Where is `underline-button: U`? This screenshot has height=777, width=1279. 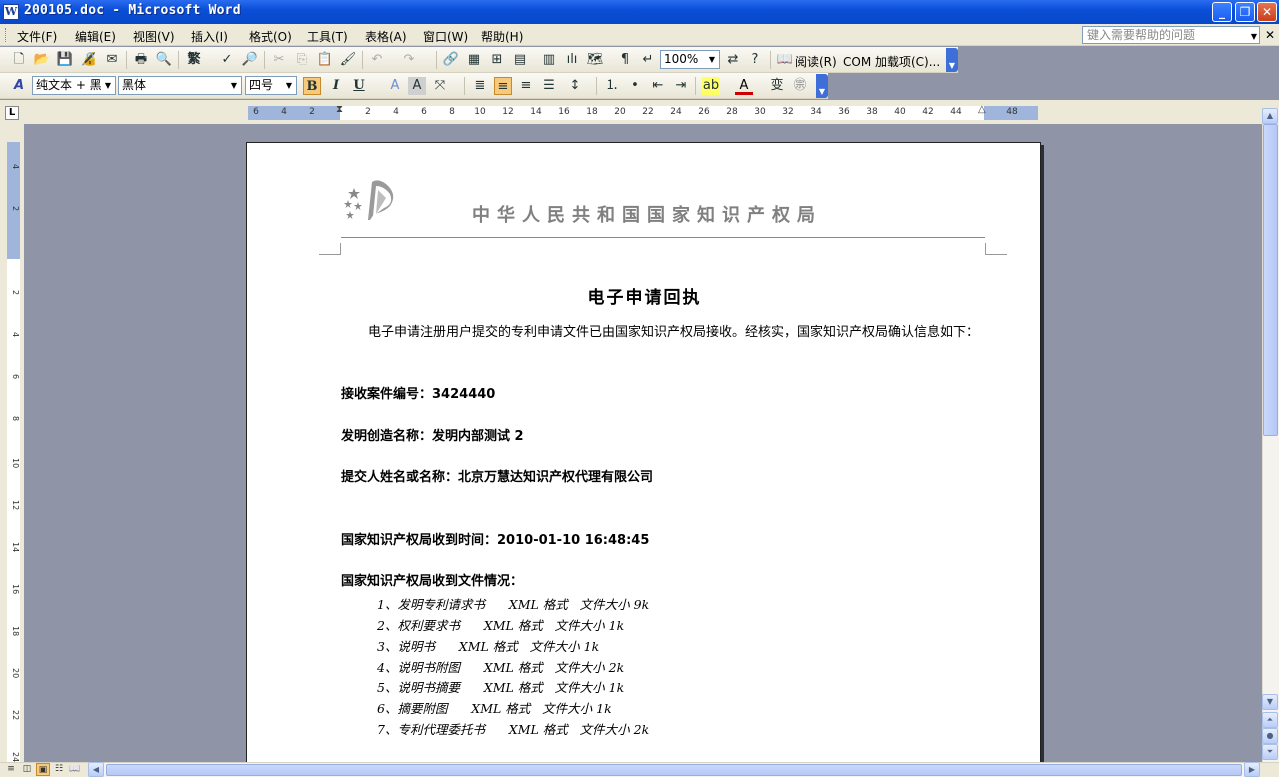 underline-button: U is located at coordinates (359, 86).